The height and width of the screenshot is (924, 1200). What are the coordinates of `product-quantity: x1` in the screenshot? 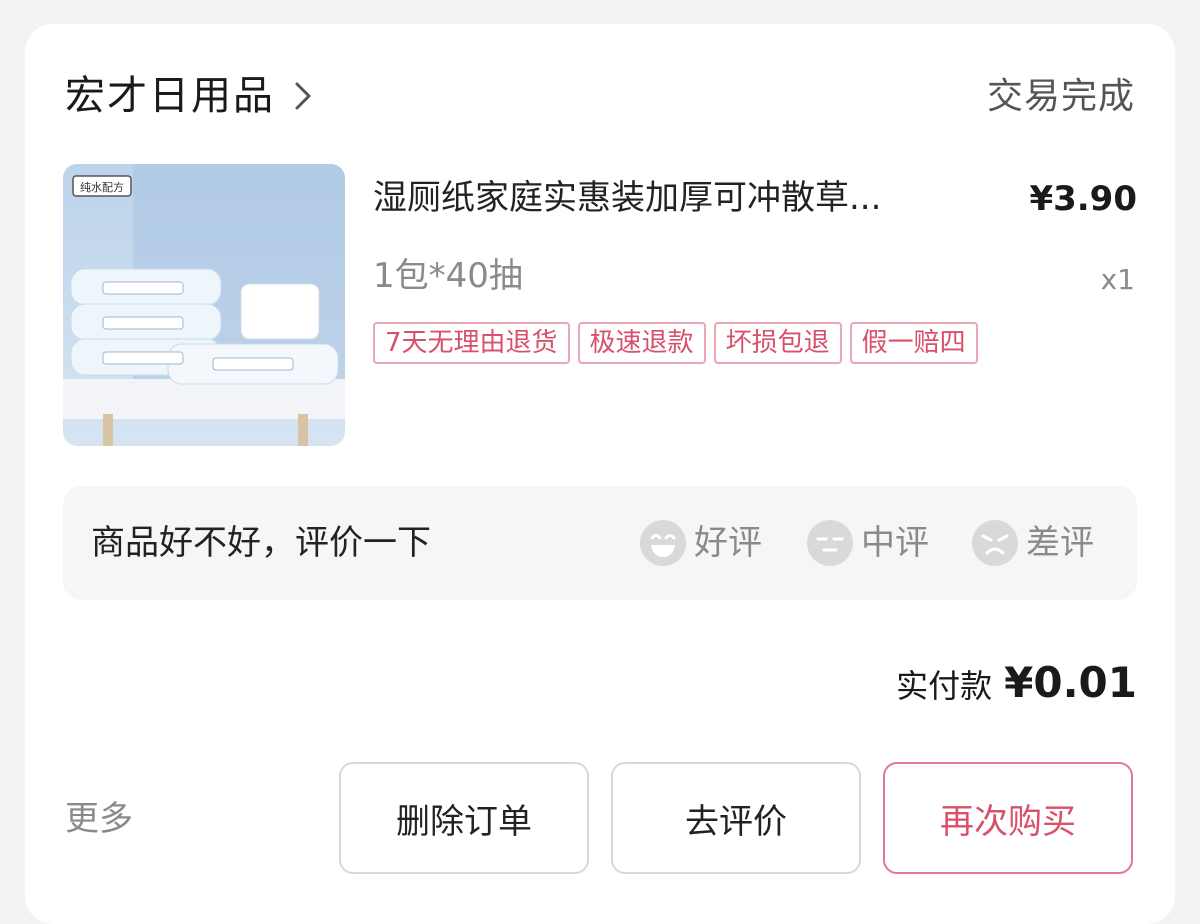 It's located at (1117, 279).